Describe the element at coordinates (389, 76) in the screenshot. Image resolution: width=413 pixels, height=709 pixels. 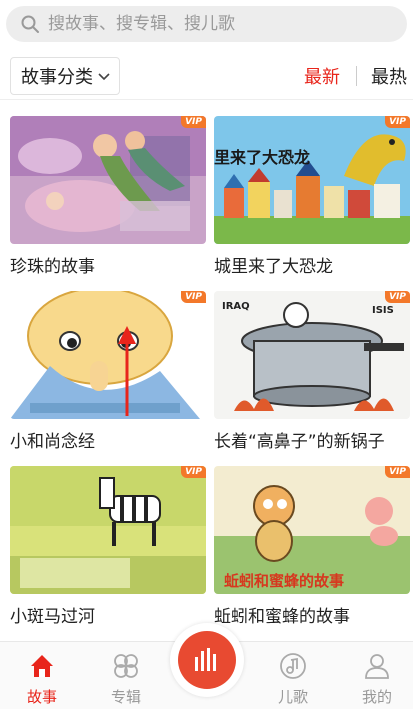
I see `sort-hottest-button: 最热` at that location.